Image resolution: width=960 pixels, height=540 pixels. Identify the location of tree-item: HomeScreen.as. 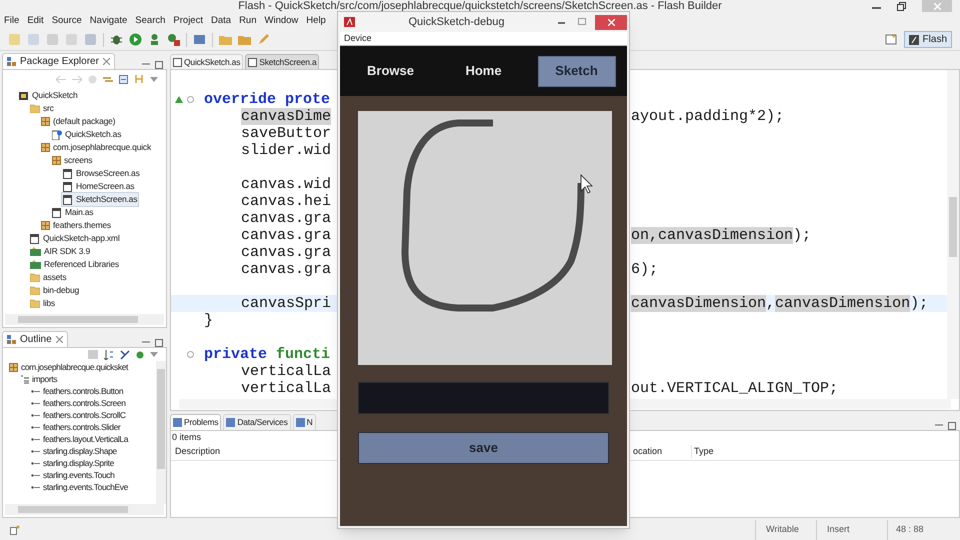
(98, 186).